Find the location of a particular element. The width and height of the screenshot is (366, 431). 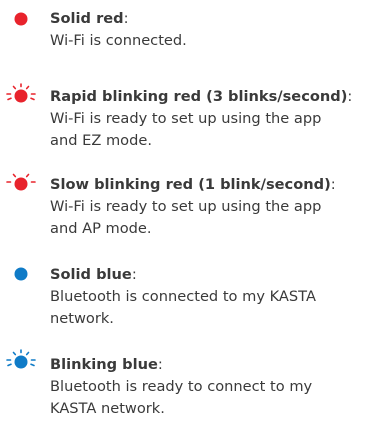

status-item-solid-red: Solid red: Wi-Fi is connected. is located at coordinates (183, 30).